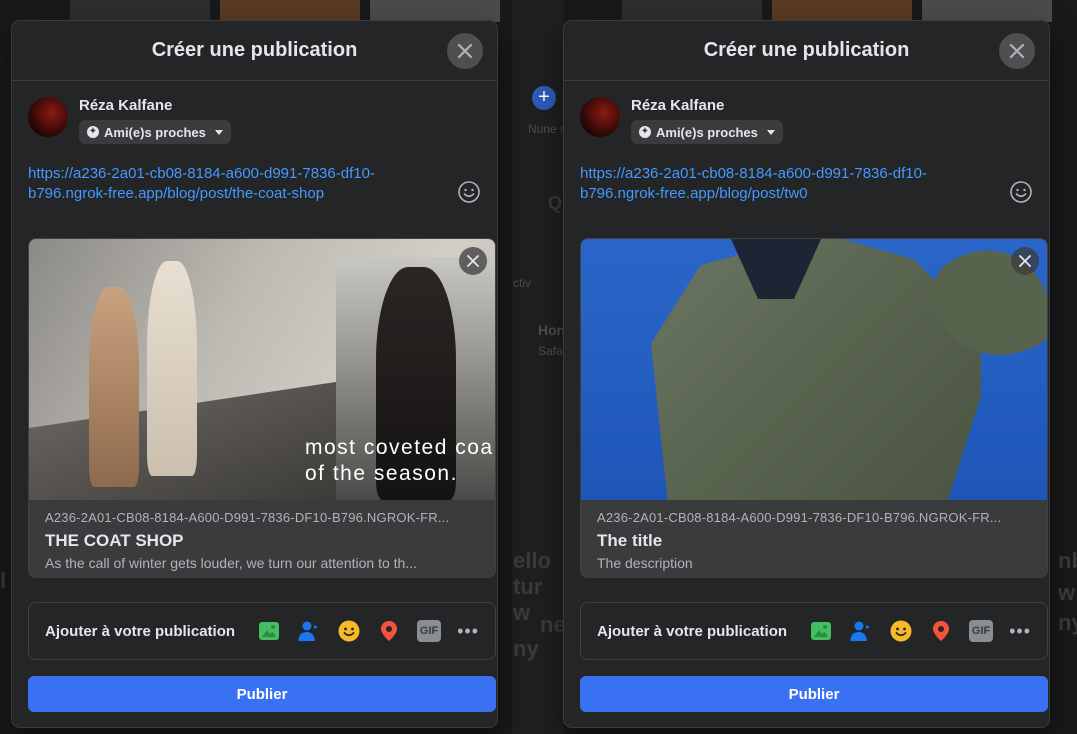 This screenshot has height=734, width=1077. What do you see at coordinates (528, 586) in the screenshot?
I see `background-text: tur` at bounding box center [528, 586].